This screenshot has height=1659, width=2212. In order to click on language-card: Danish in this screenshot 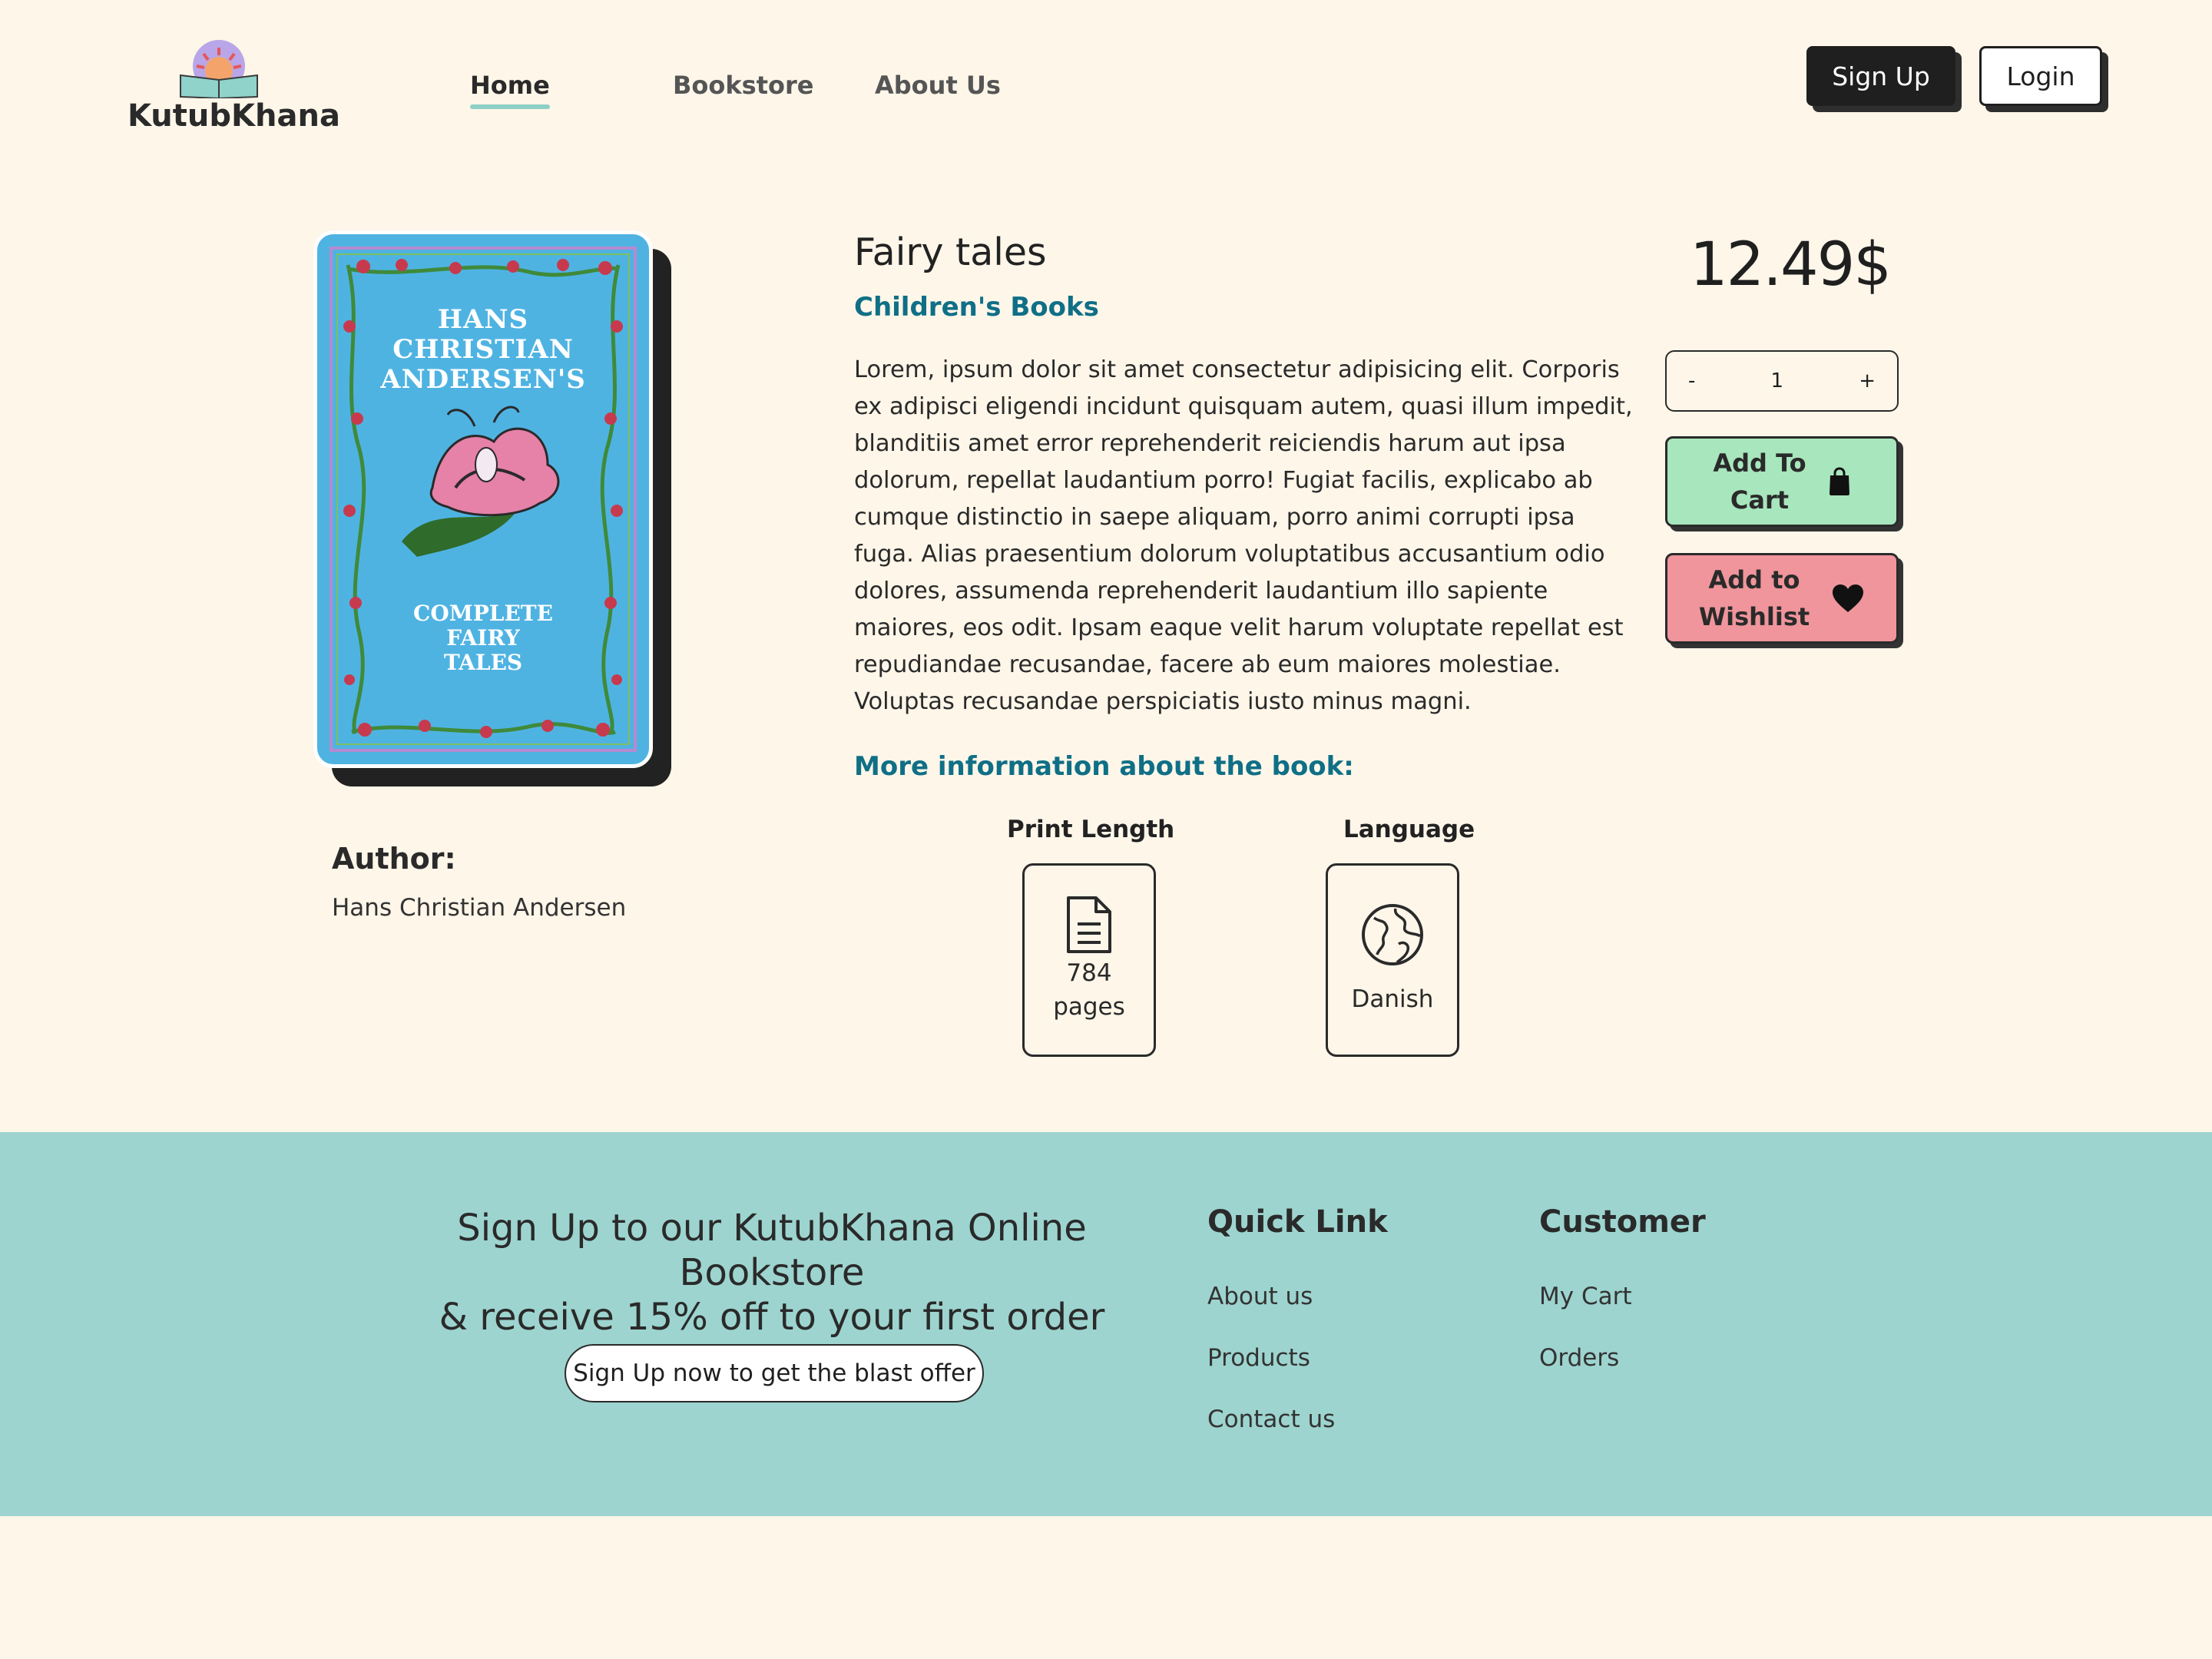, I will do `click(1392, 960)`.